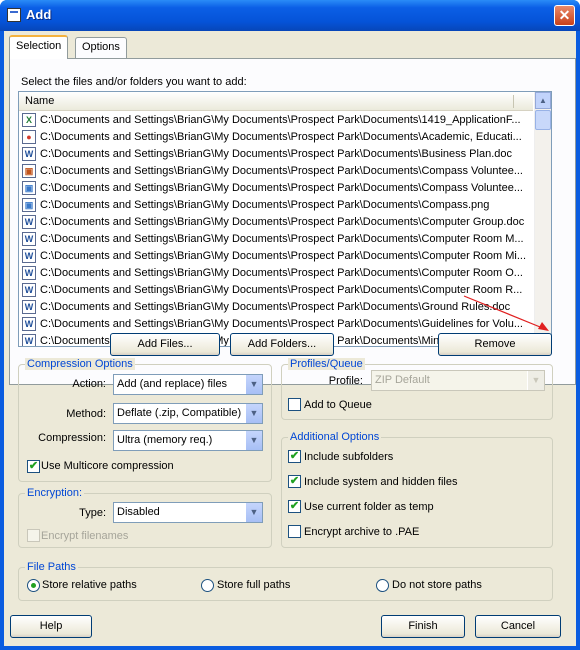 The height and width of the screenshot is (650, 580). Describe the element at coordinates (513, 101) in the screenshot. I see `column-separator` at that location.